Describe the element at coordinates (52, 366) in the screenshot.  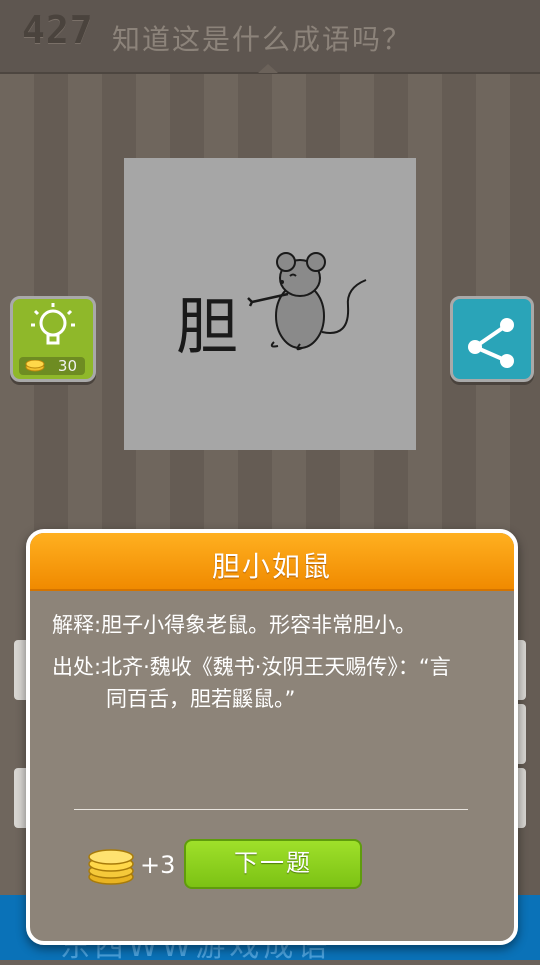
I see `hint-cost: 30` at that location.